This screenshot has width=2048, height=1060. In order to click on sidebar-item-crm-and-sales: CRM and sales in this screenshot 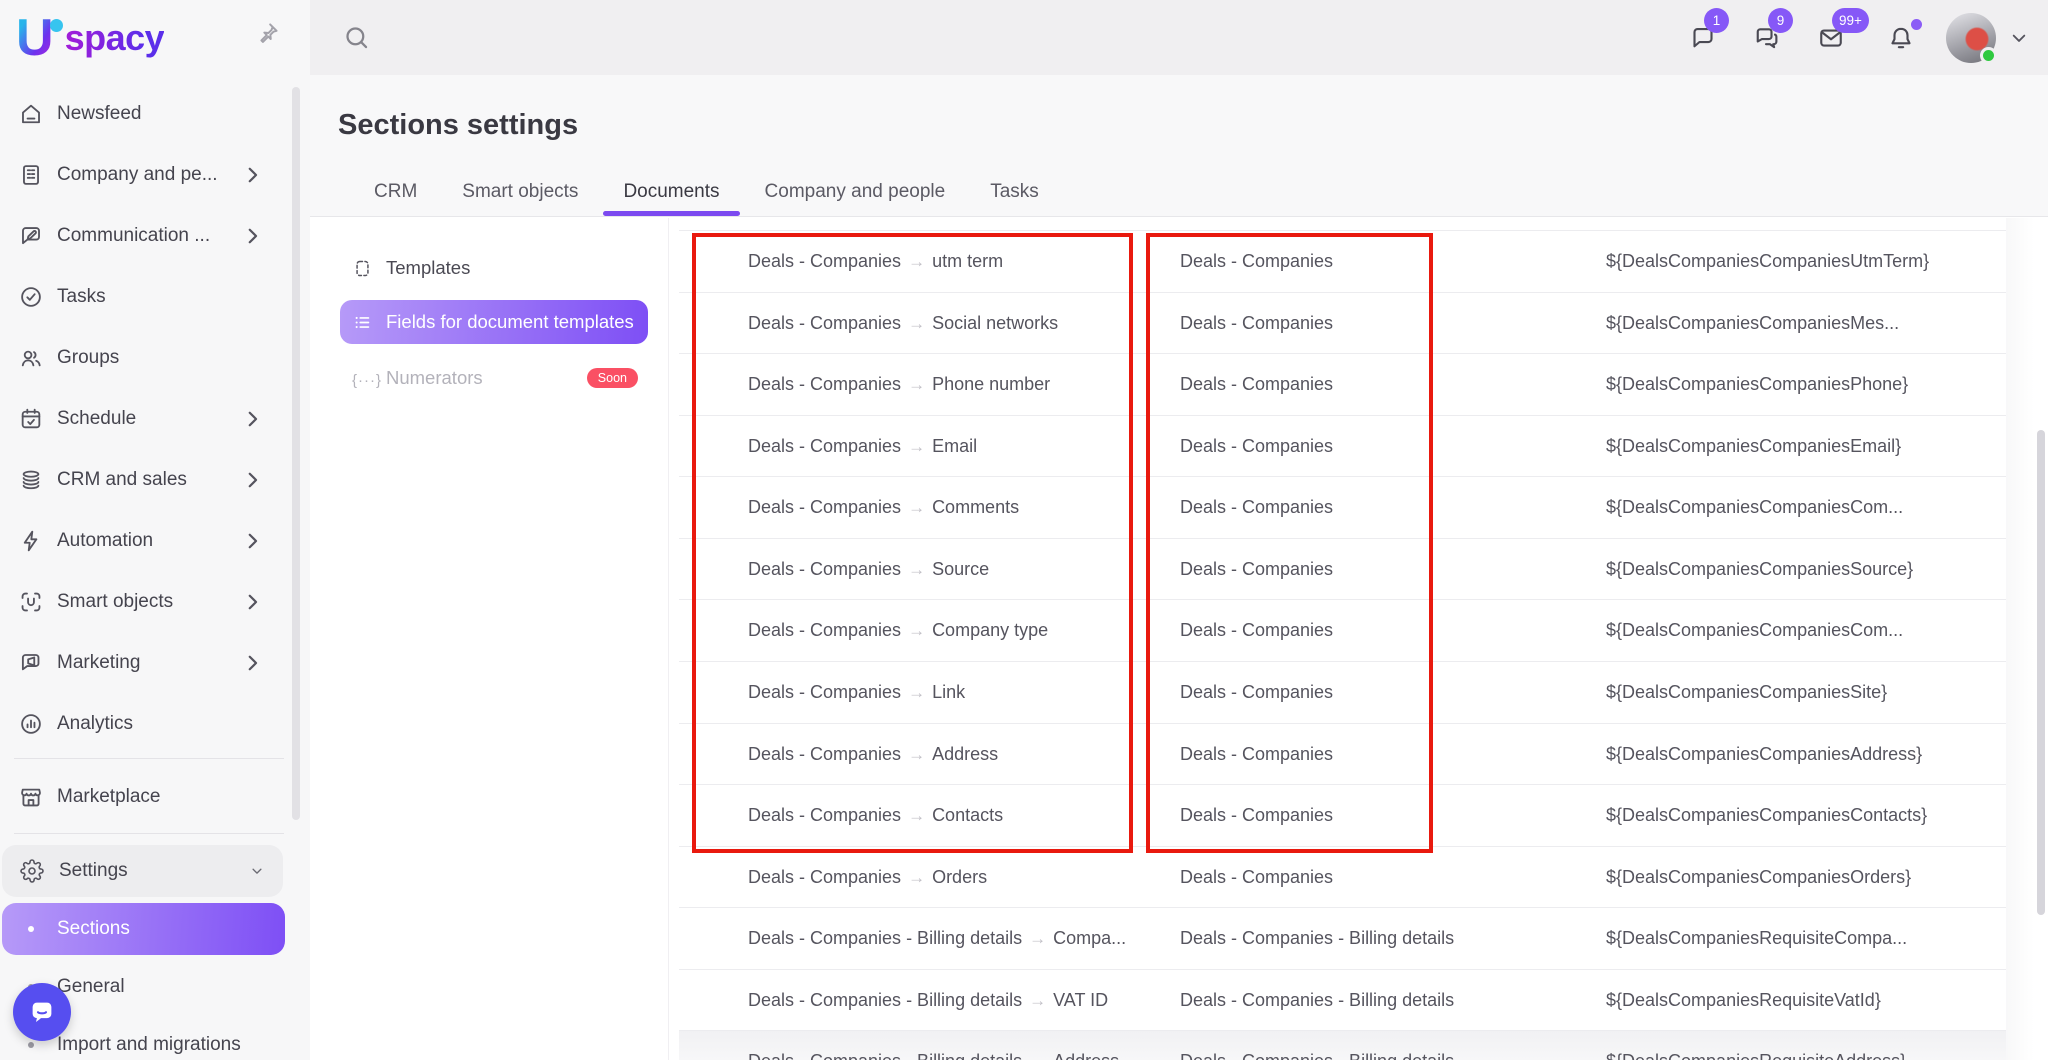, I will do `click(155, 479)`.